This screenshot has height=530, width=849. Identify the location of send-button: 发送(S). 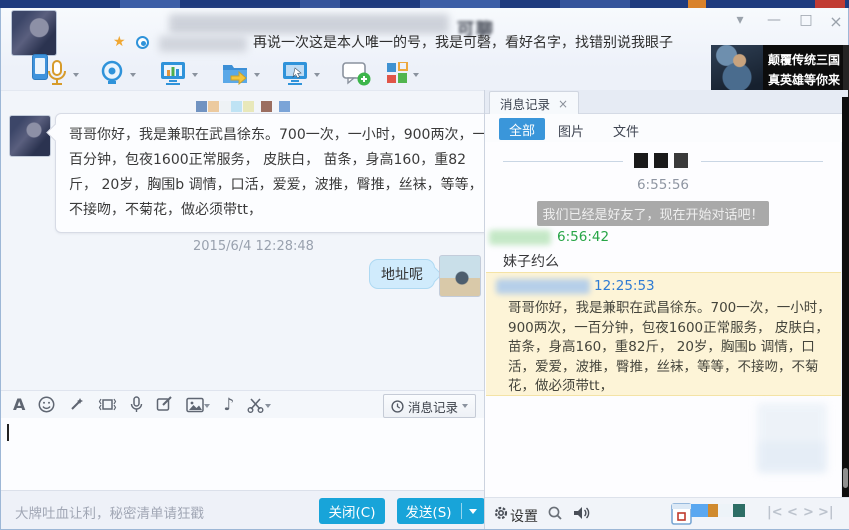
(441, 511).